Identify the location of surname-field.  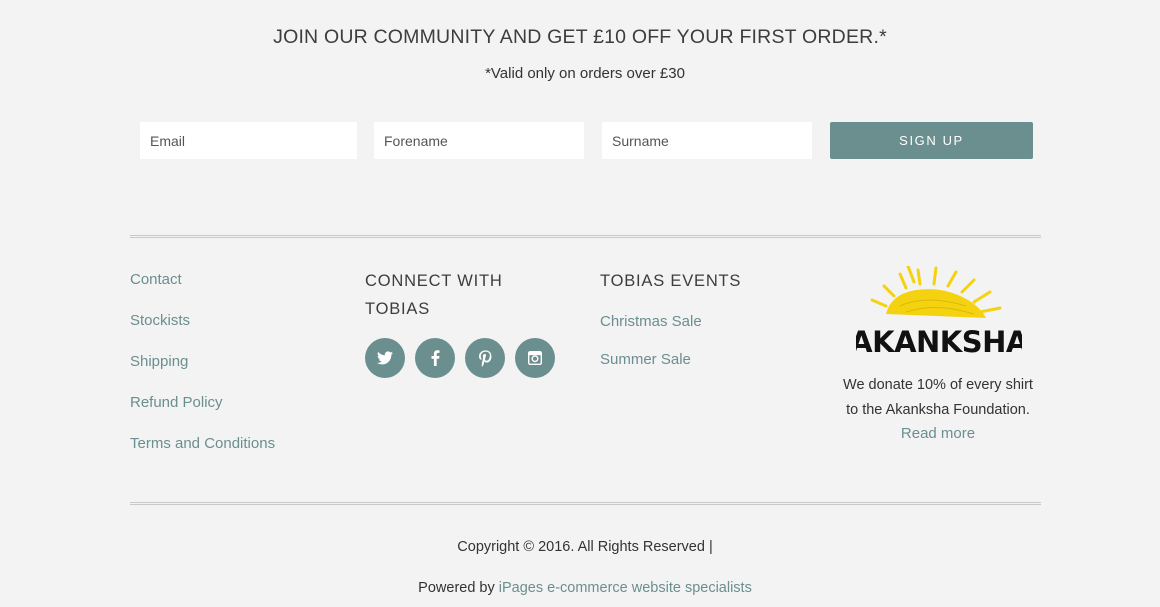
(707, 140).